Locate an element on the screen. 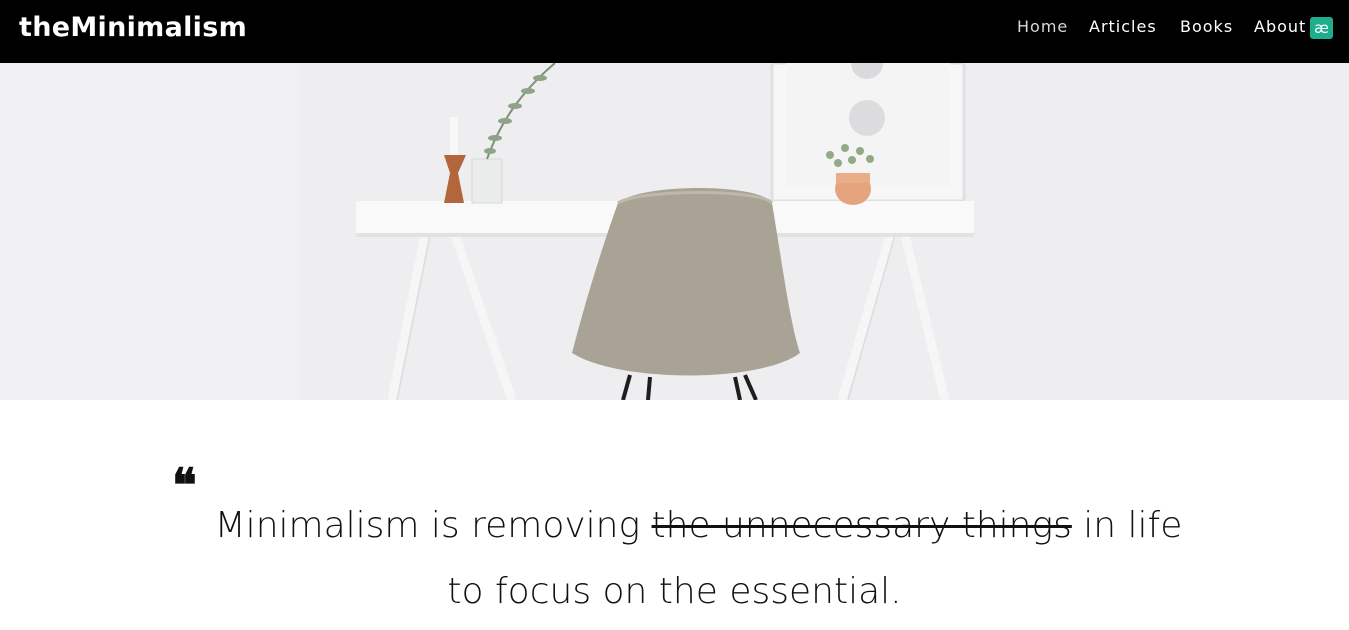 The image size is (1349, 630). nav-link-home: Home is located at coordinates (1042, 26).